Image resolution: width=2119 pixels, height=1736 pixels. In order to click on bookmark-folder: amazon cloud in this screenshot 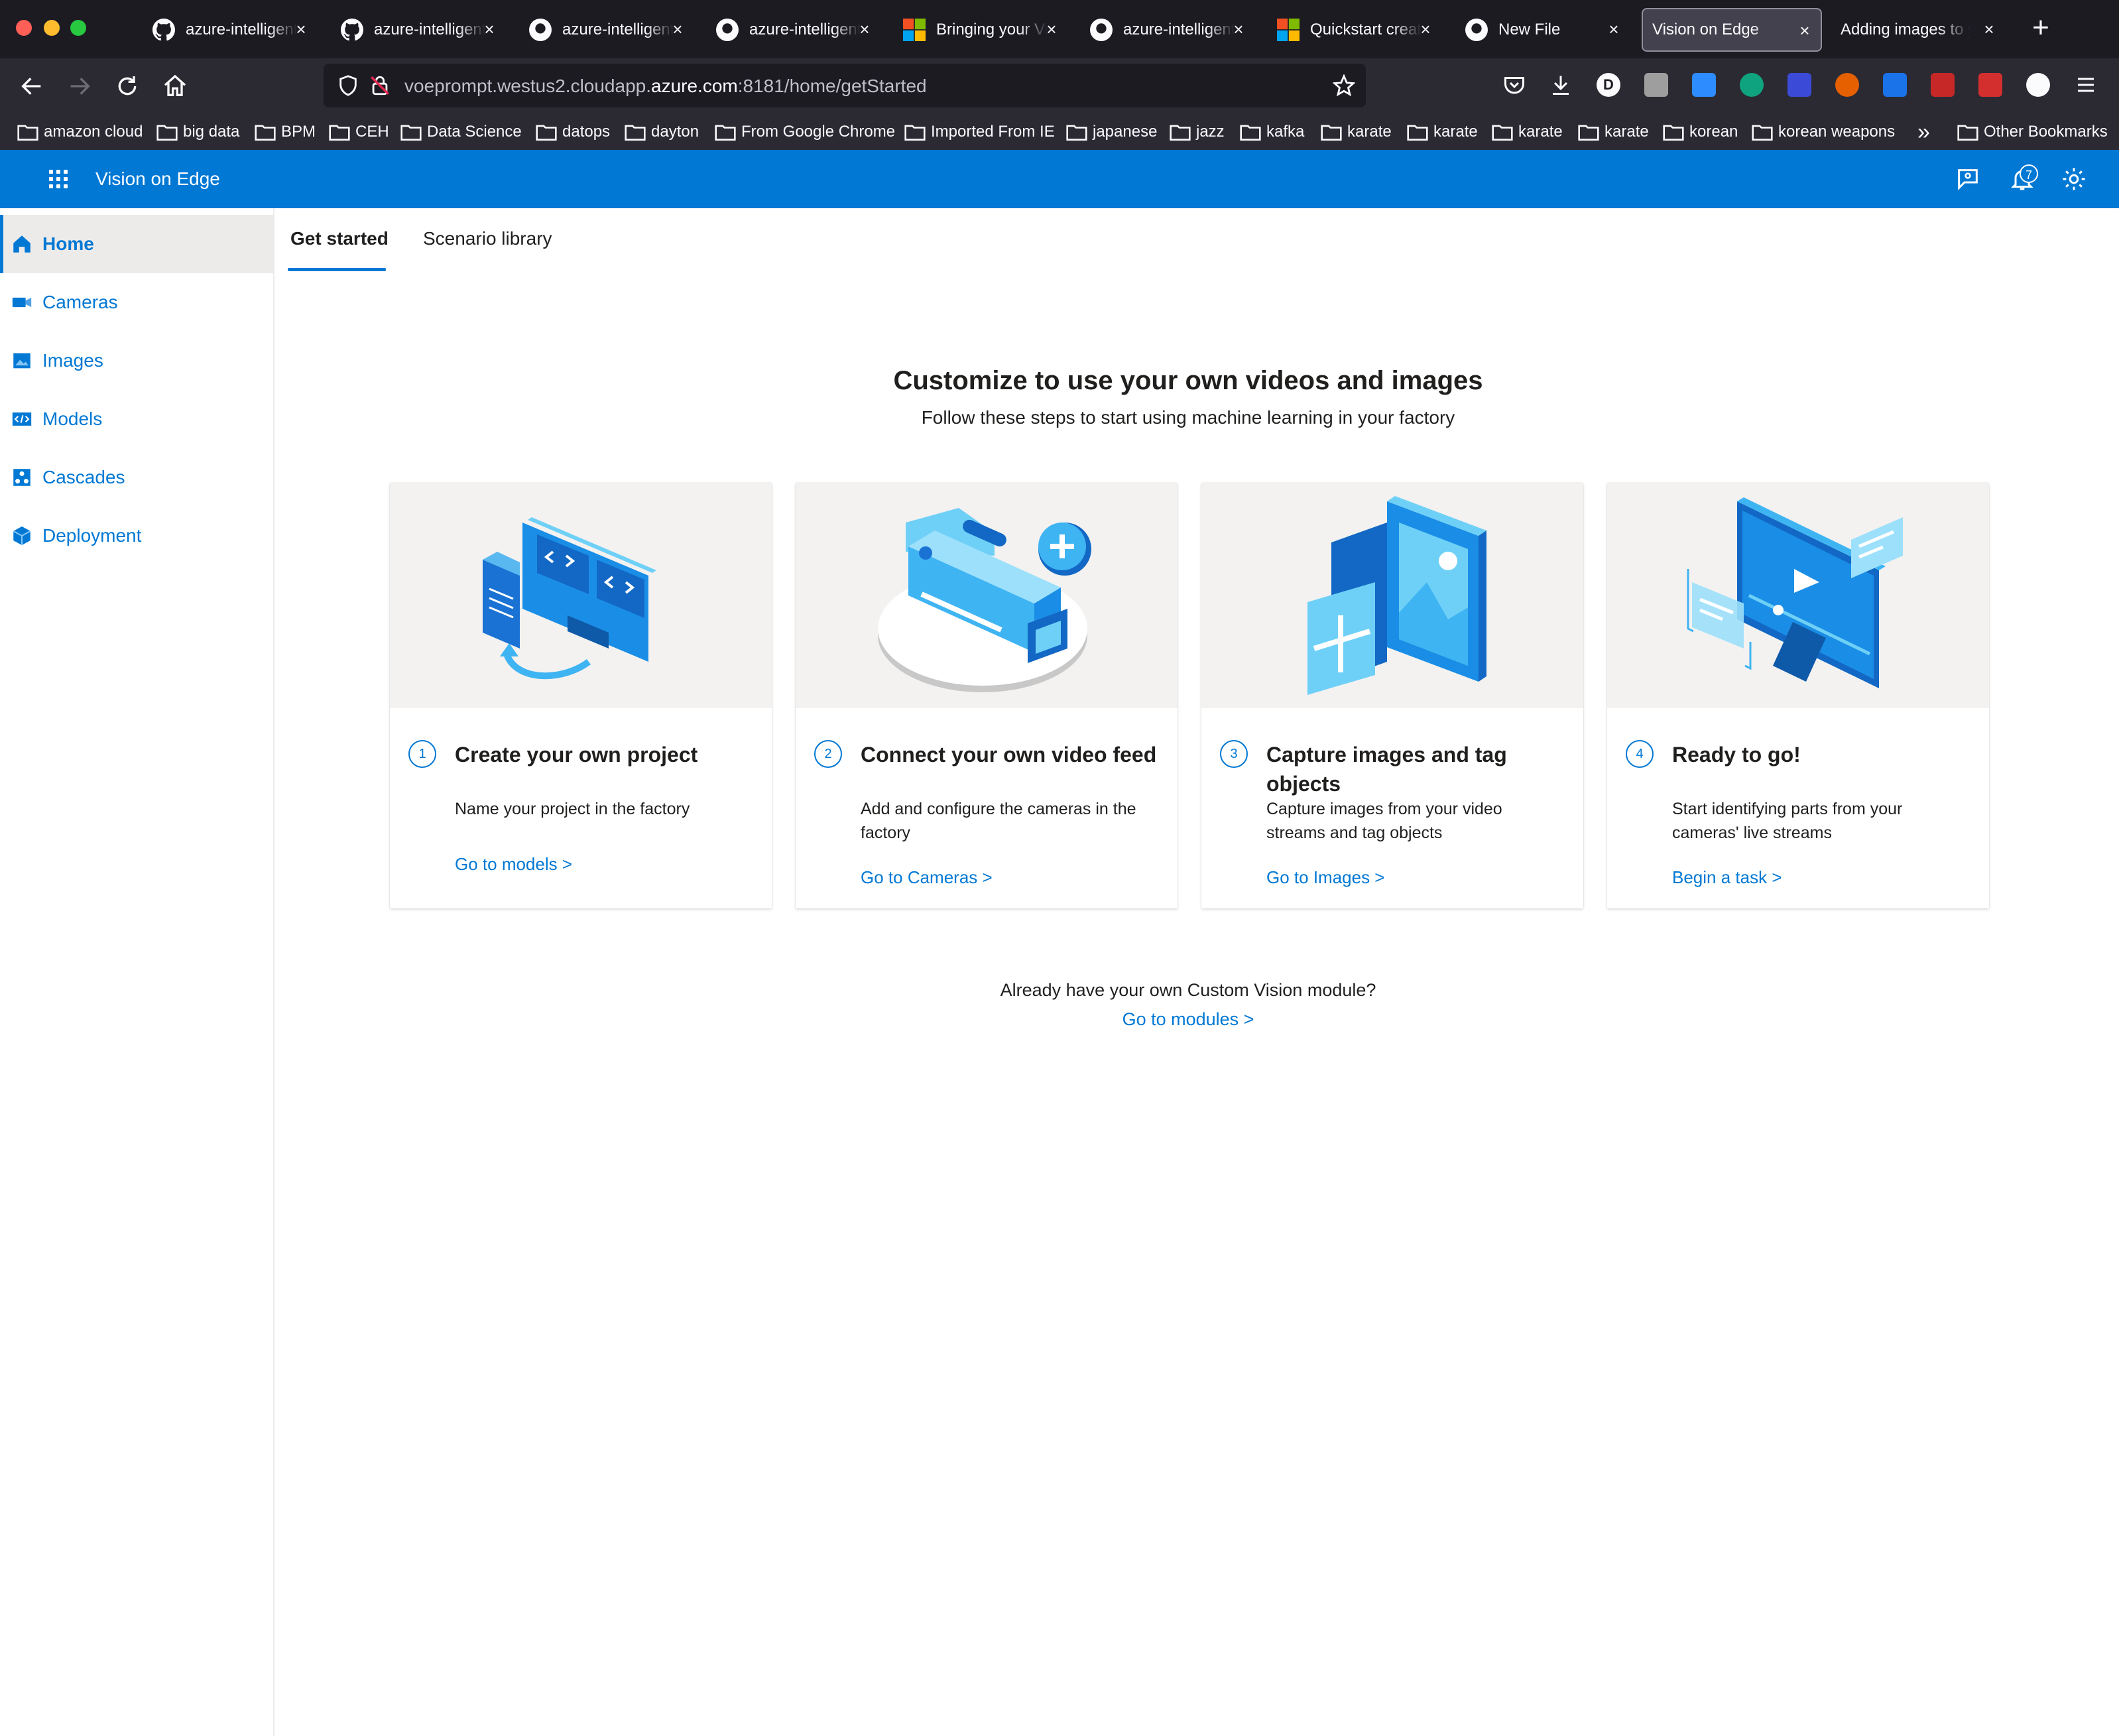, I will do `click(80, 132)`.